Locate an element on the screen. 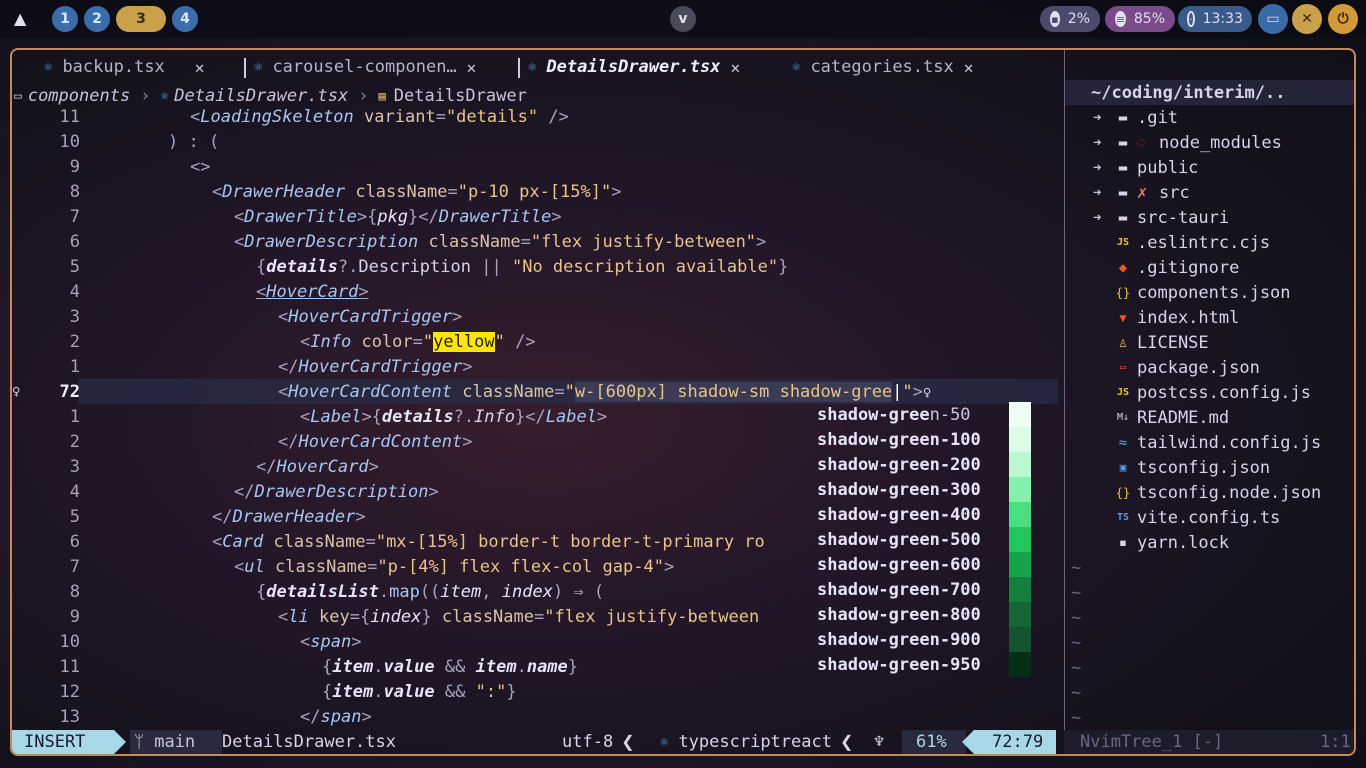  workspace-3-button: 3 is located at coordinates (141, 19).